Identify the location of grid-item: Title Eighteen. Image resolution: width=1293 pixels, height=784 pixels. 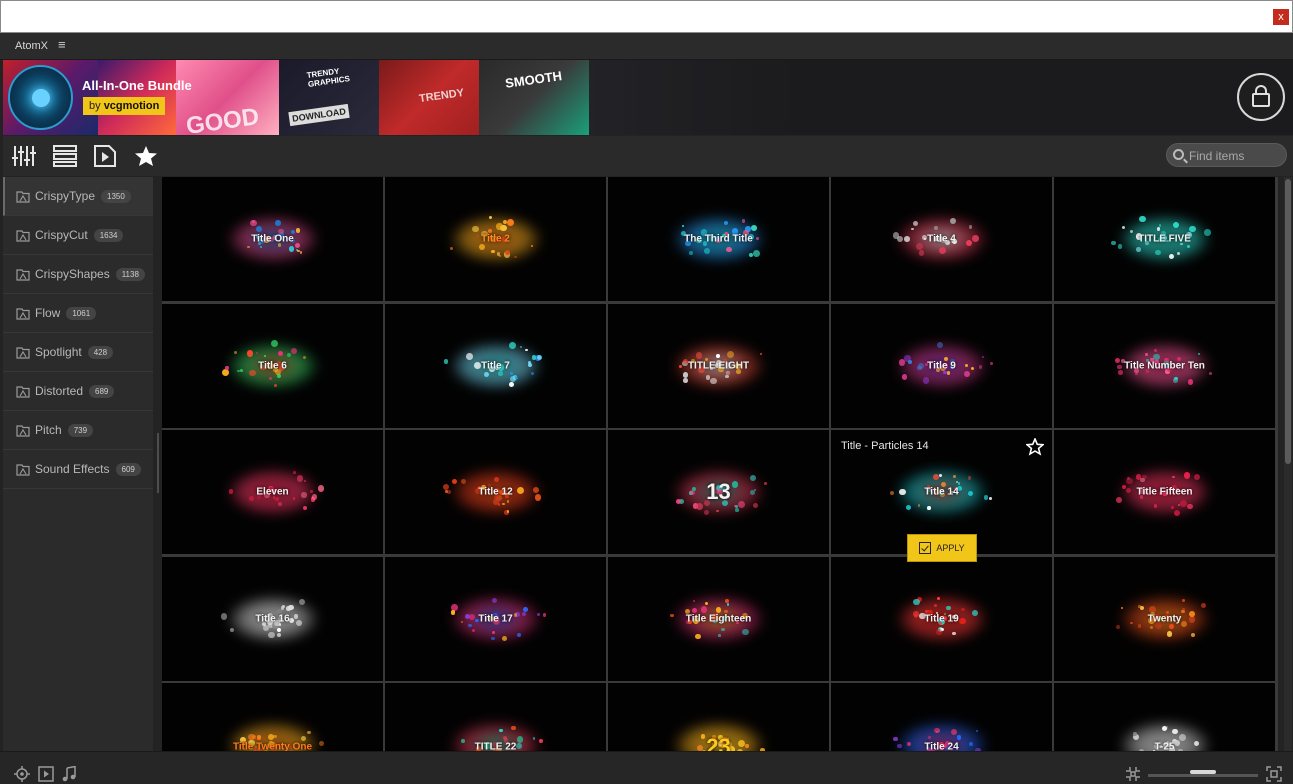
(718, 618).